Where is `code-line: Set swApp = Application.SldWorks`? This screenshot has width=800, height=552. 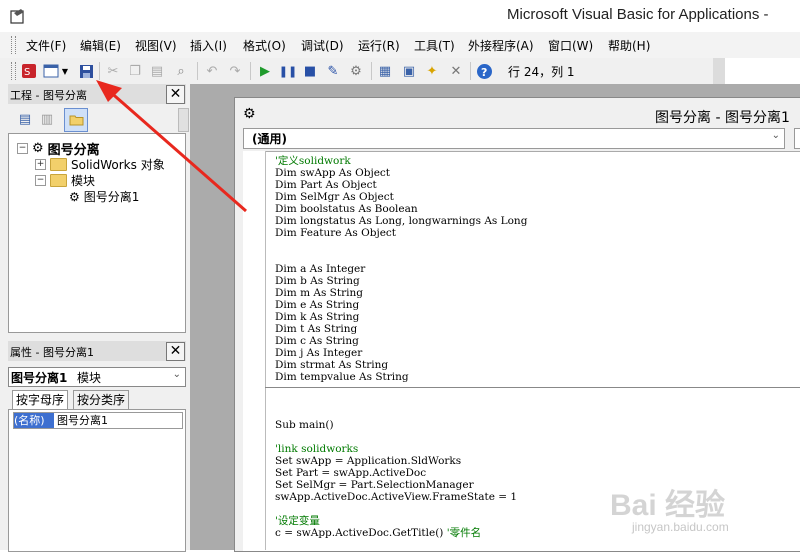 code-line: Set swApp = Application.SldWorks is located at coordinates (368, 461).